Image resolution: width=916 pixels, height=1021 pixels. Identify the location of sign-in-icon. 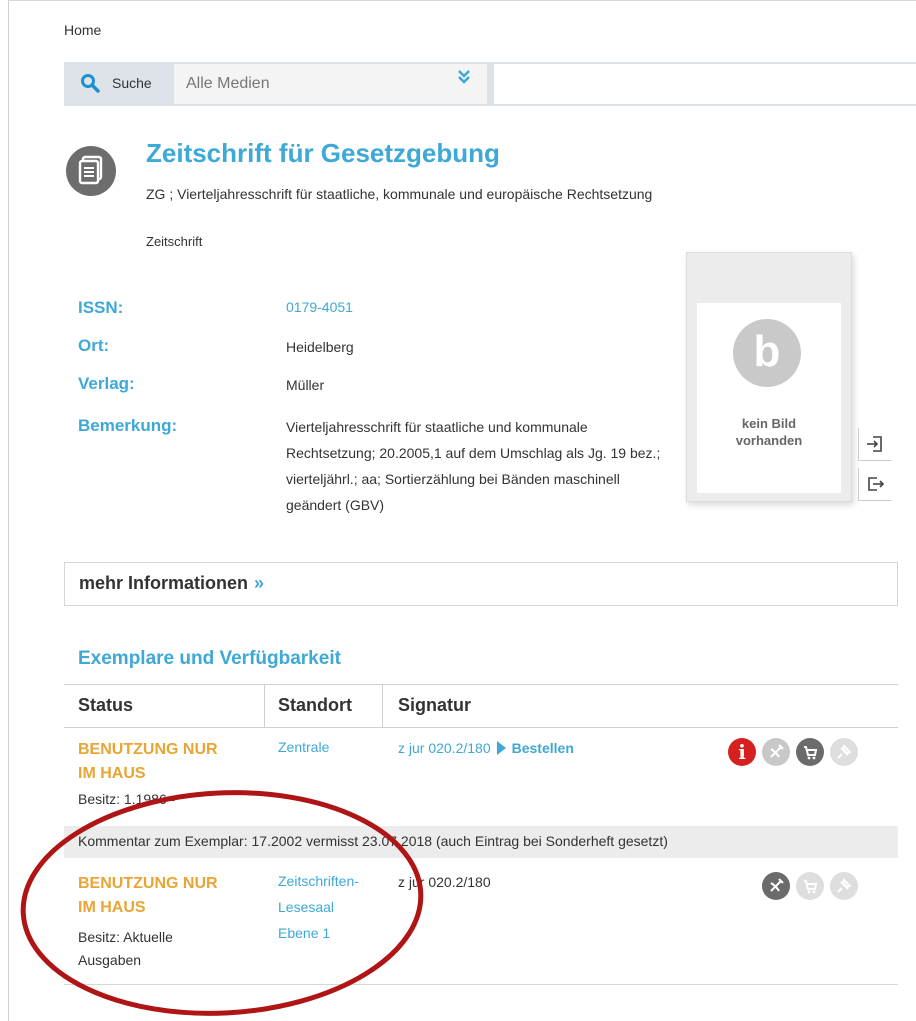
(874, 444).